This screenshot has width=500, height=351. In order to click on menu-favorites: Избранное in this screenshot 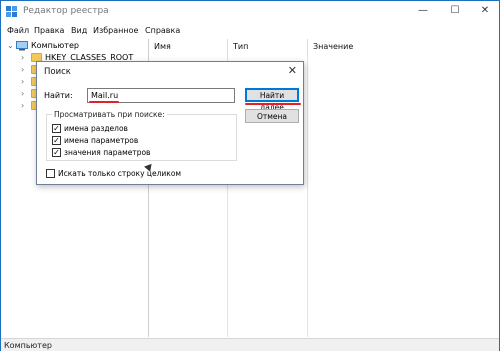, I will do `click(115, 30)`.